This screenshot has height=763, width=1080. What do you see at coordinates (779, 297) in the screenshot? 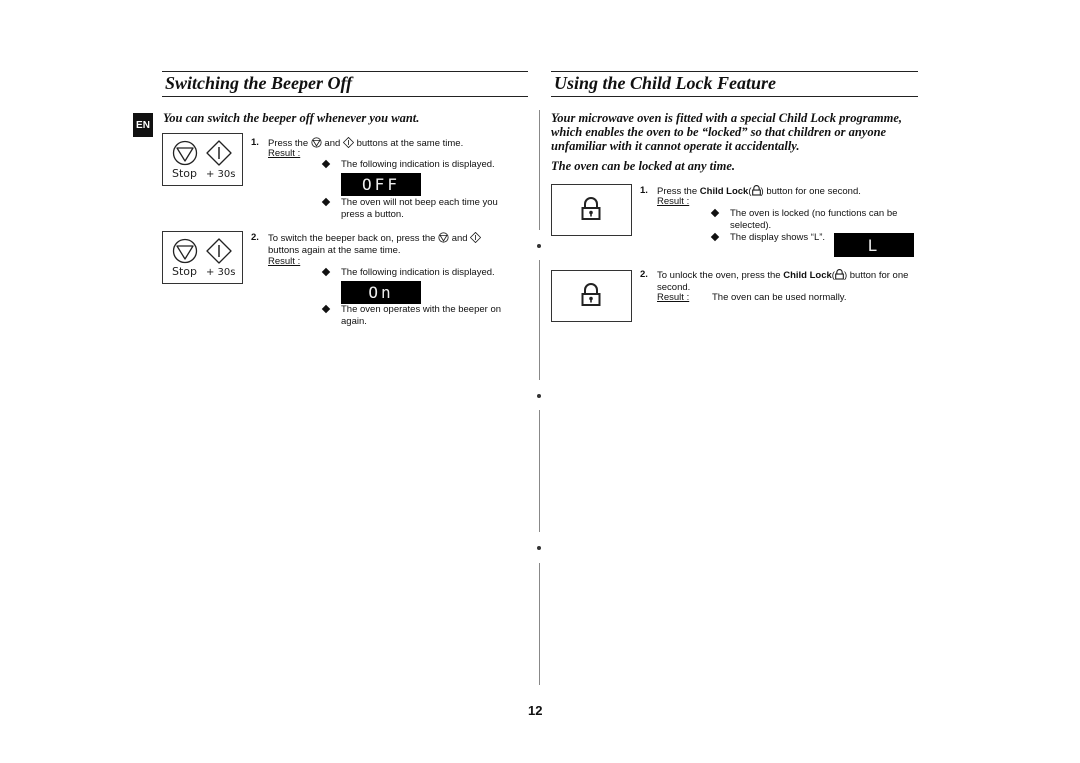
I see `right-step-2-result-text: The oven can be used normally.` at bounding box center [779, 297].